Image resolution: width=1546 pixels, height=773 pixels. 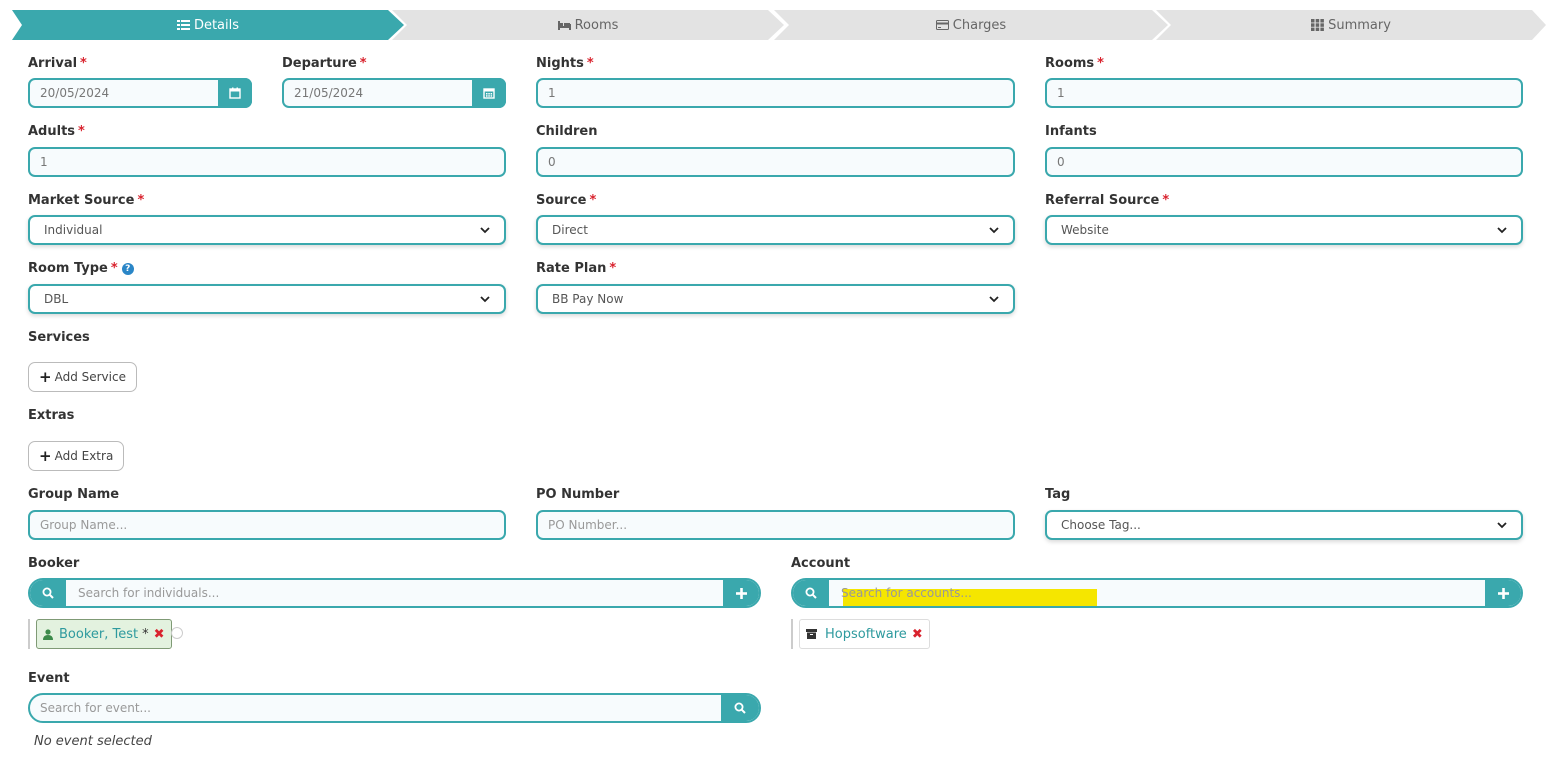 I want to click on calendar-icon, so click(x=235, y=93).